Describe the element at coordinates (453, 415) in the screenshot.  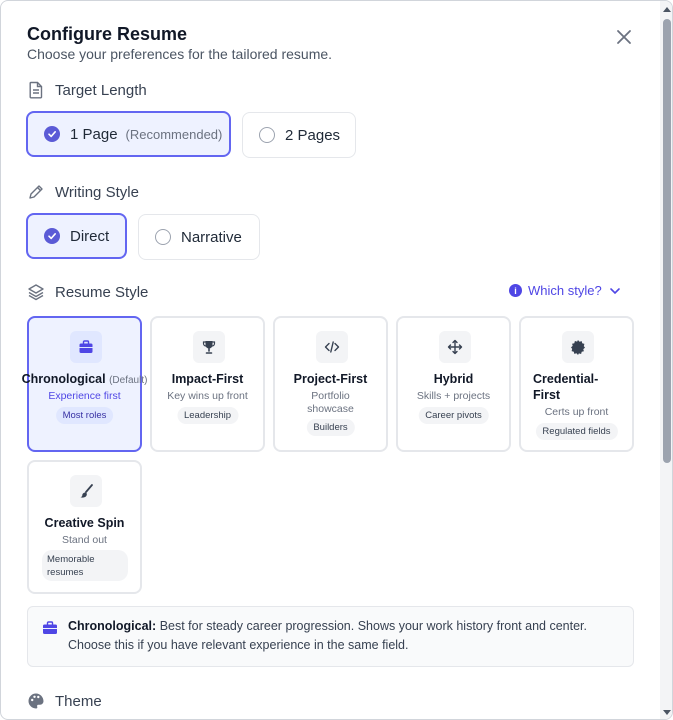
I see `style-tag: Career pivots` at that location.